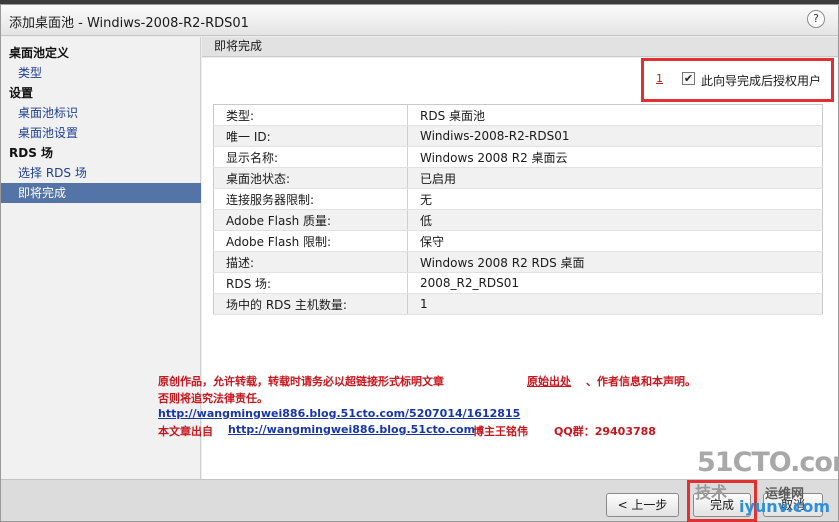  Describe the element at coordinates (419, 500) in the screenshot. I see `wizard-footer: < 上一步 完成 取消` at that location.